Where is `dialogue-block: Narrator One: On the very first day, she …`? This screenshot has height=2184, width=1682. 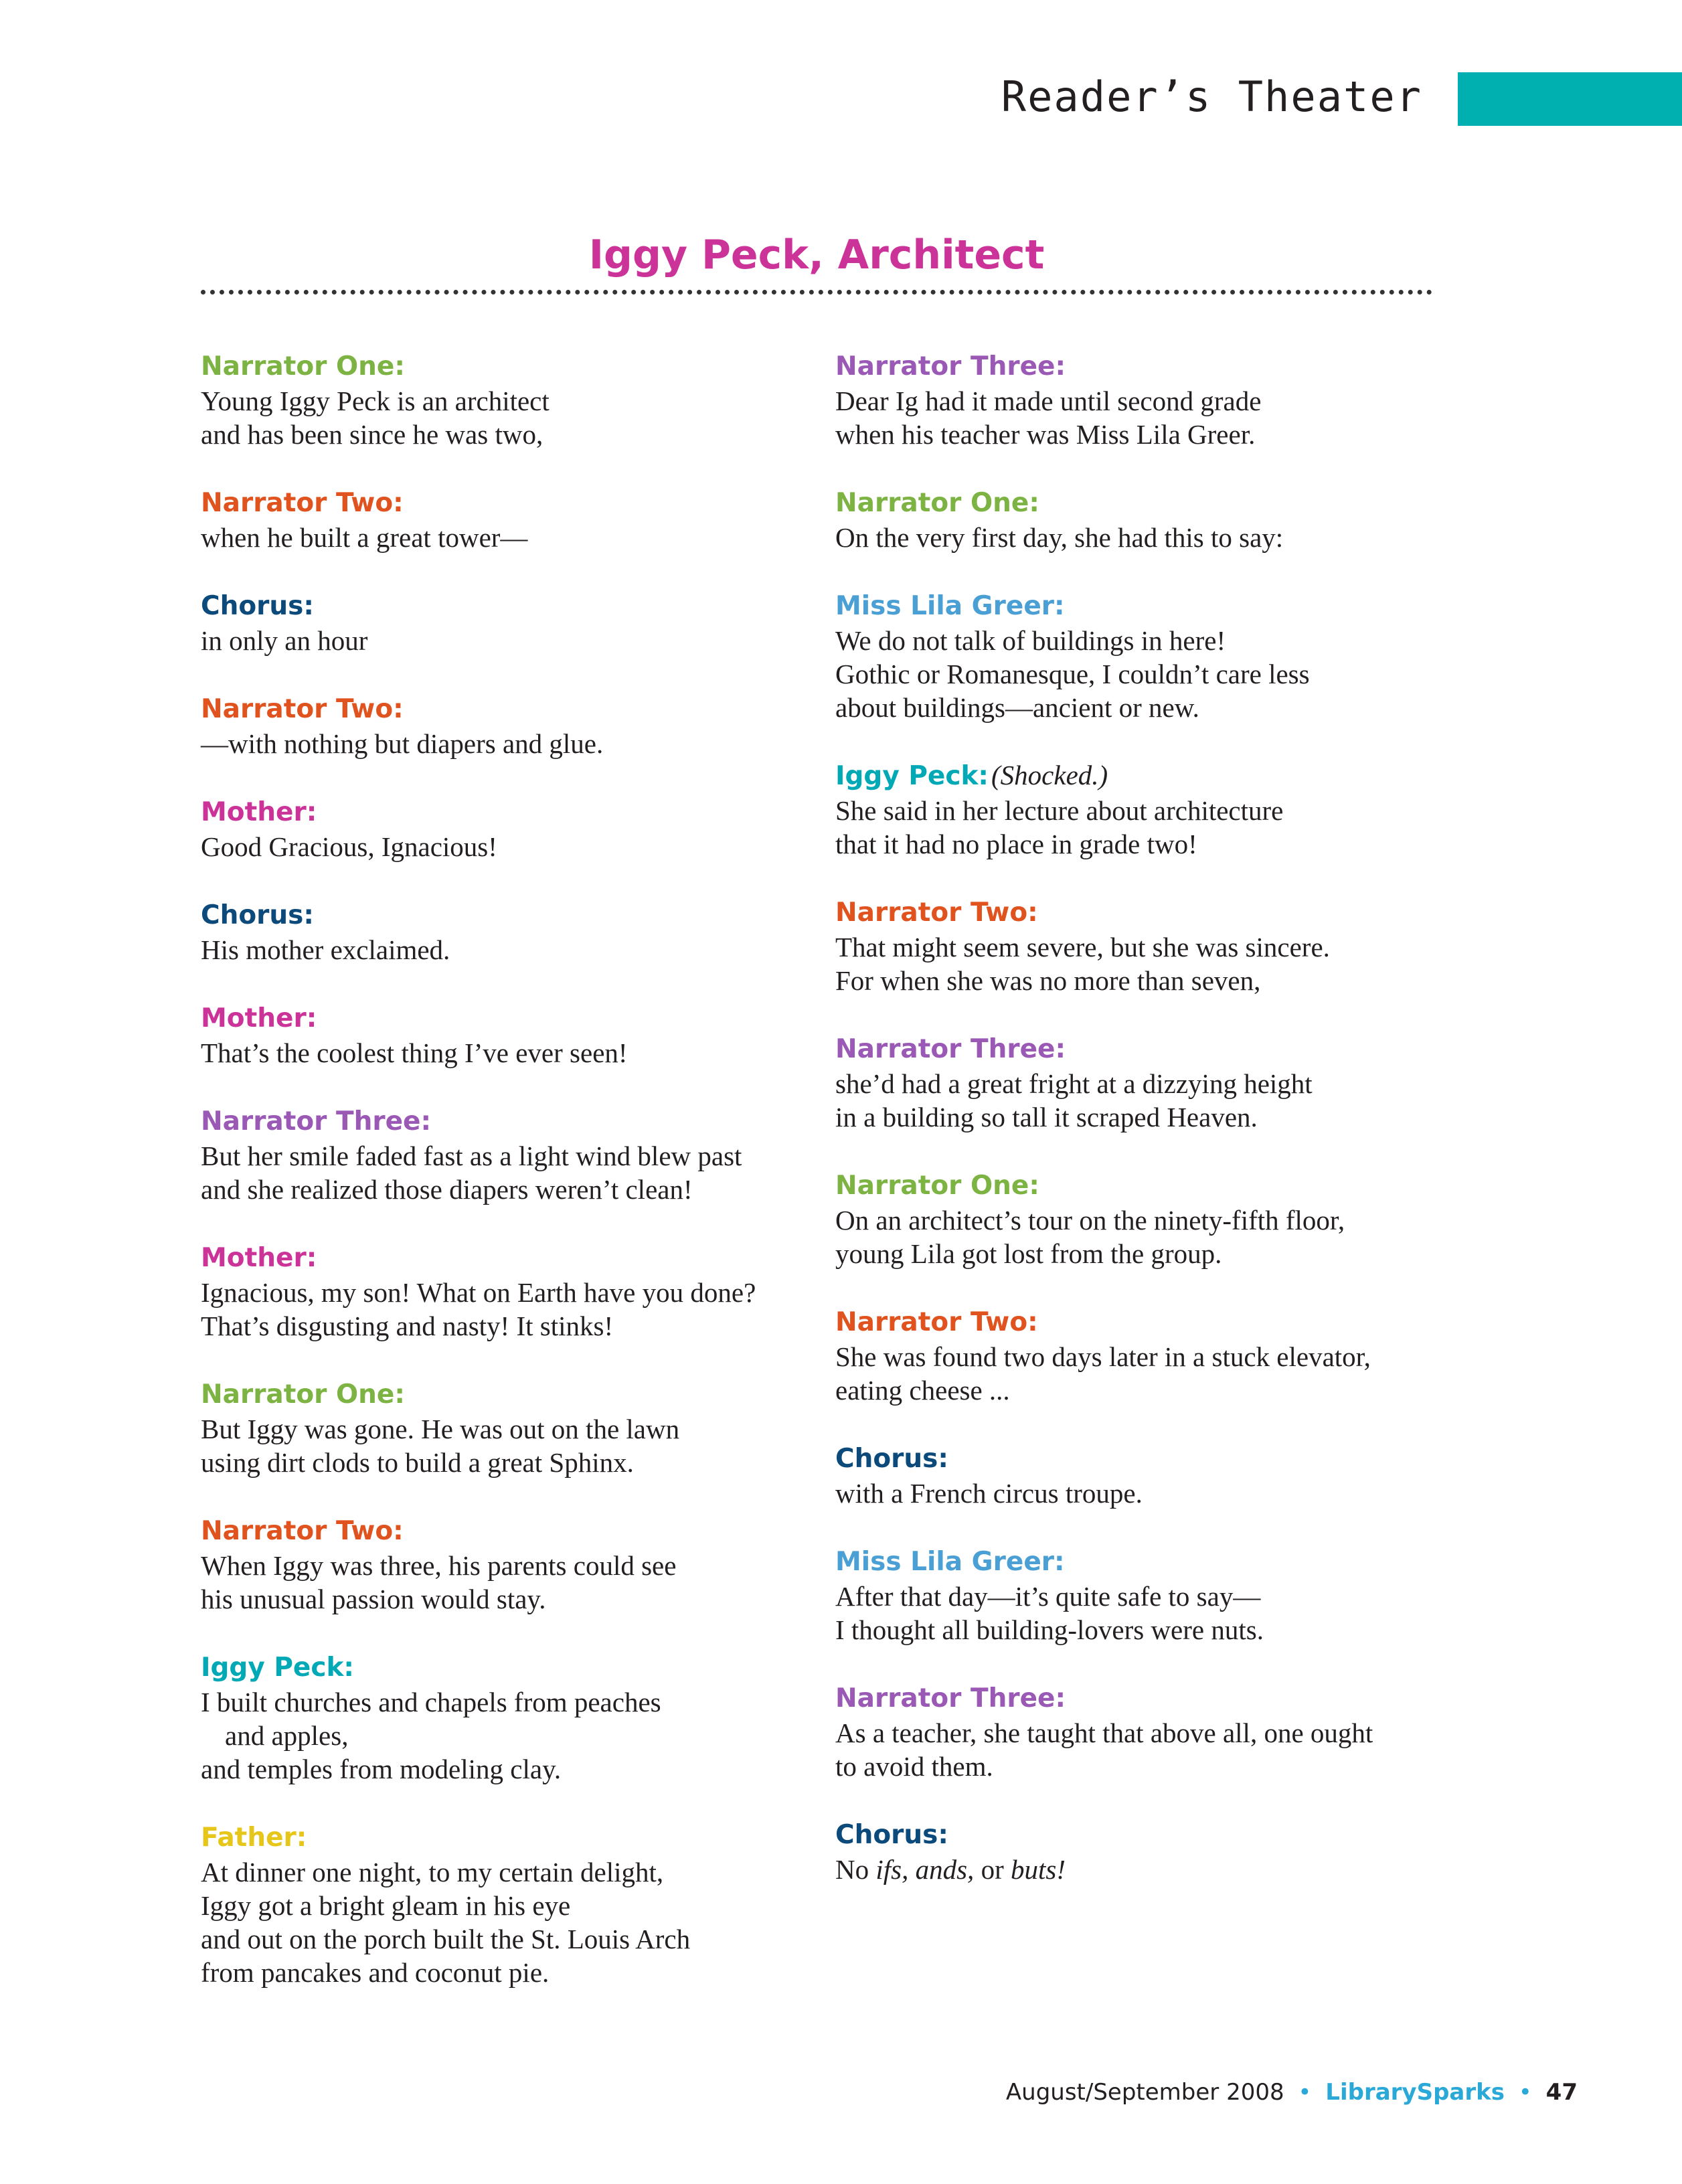 dialogue-block: Narrator One: On the very first day, she … is located at coordinates (1136, 520).